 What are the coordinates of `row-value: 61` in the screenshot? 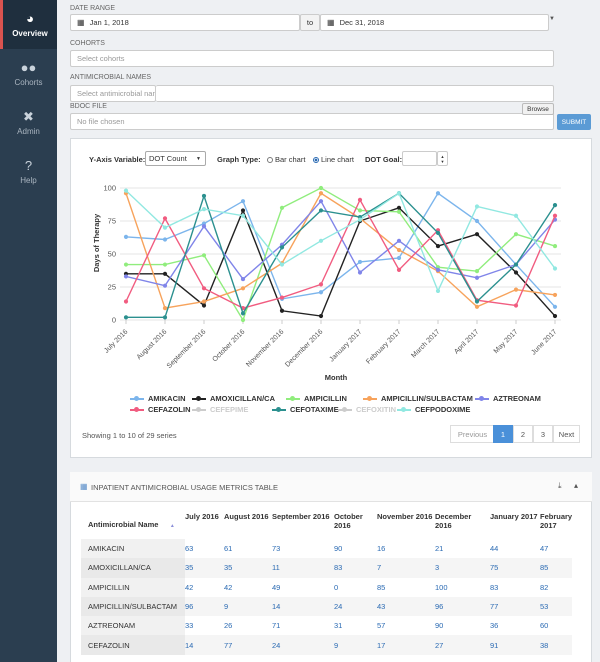 It's located at (248, 548).